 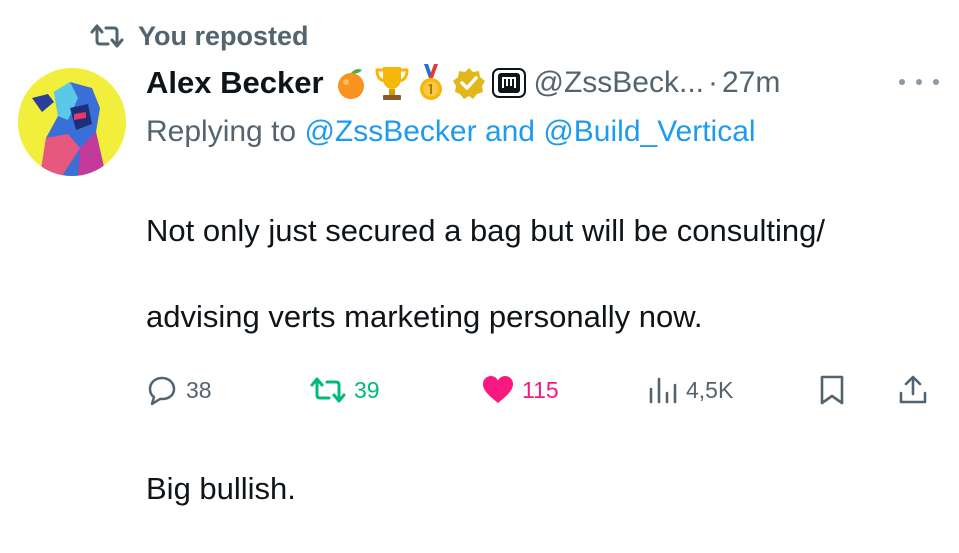 I want to click on affiliate-badge-icon, so click(x=508, y=83).